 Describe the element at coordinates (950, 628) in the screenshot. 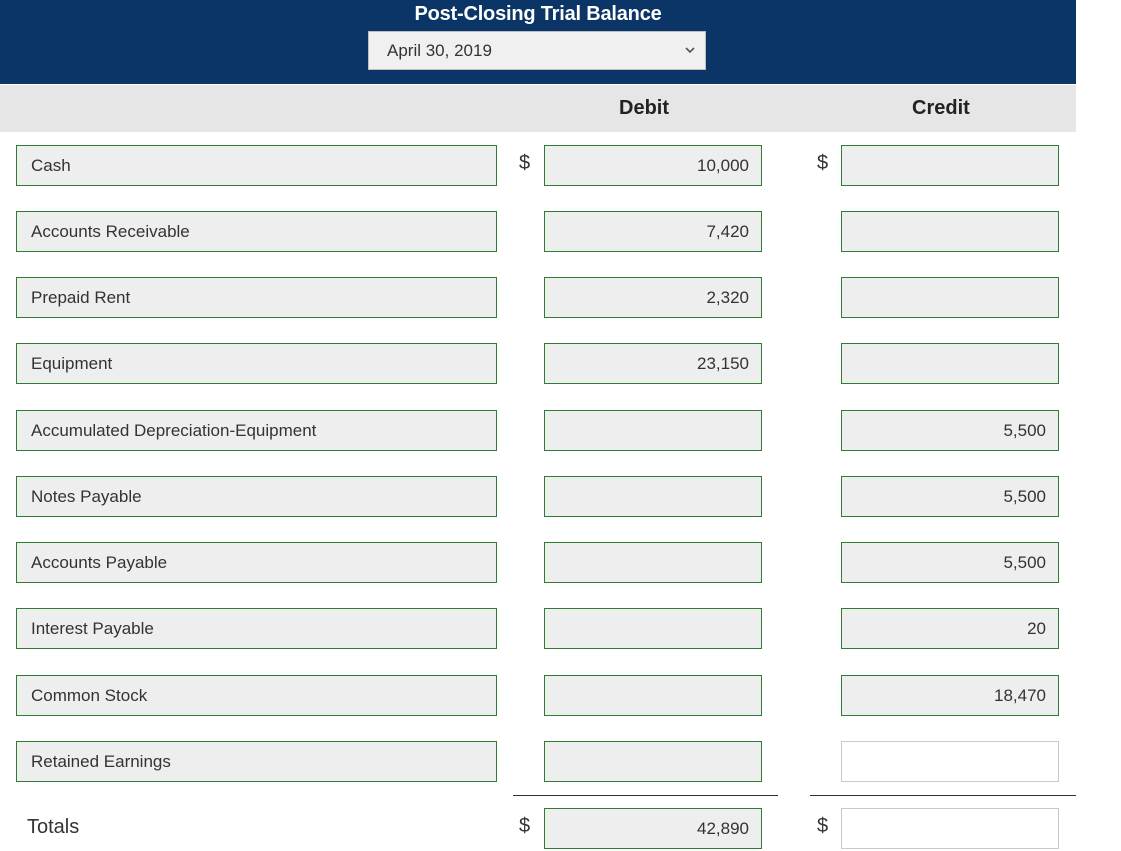

I see `credit-field: 20` at that location.